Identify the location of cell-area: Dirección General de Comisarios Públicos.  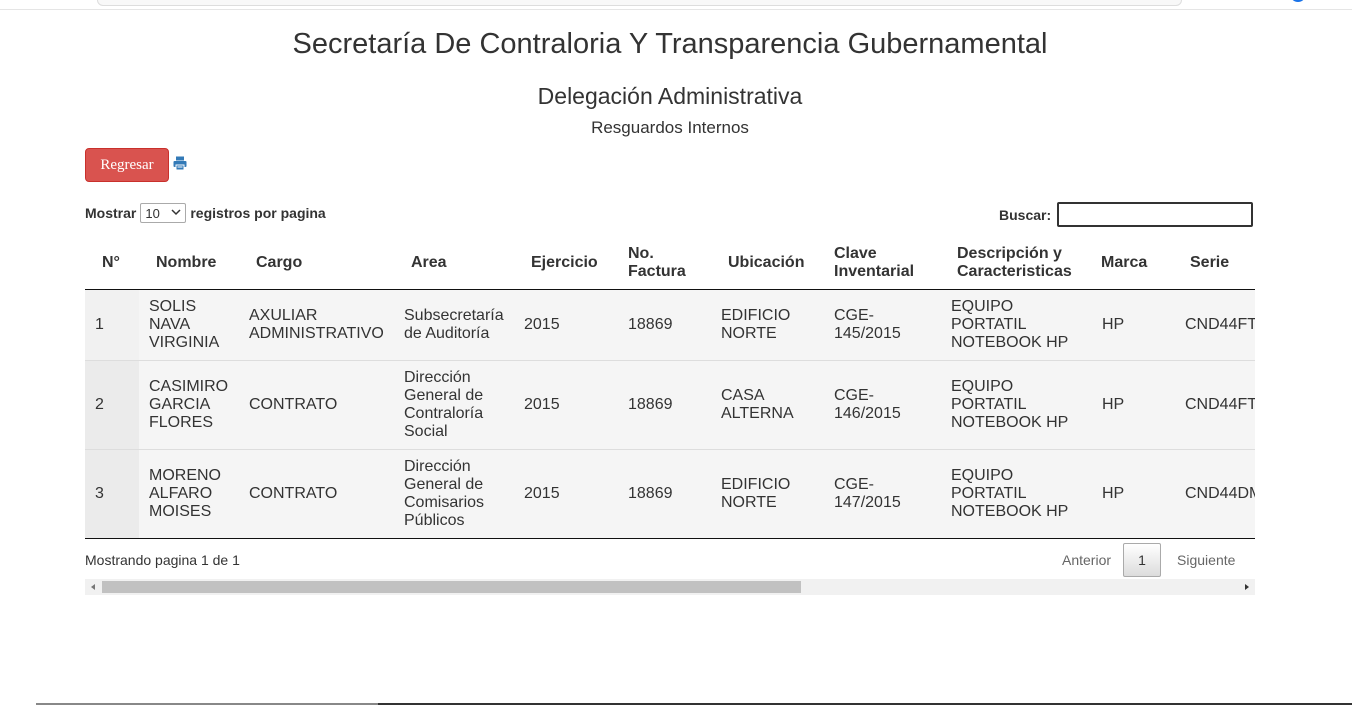
(454, 493).